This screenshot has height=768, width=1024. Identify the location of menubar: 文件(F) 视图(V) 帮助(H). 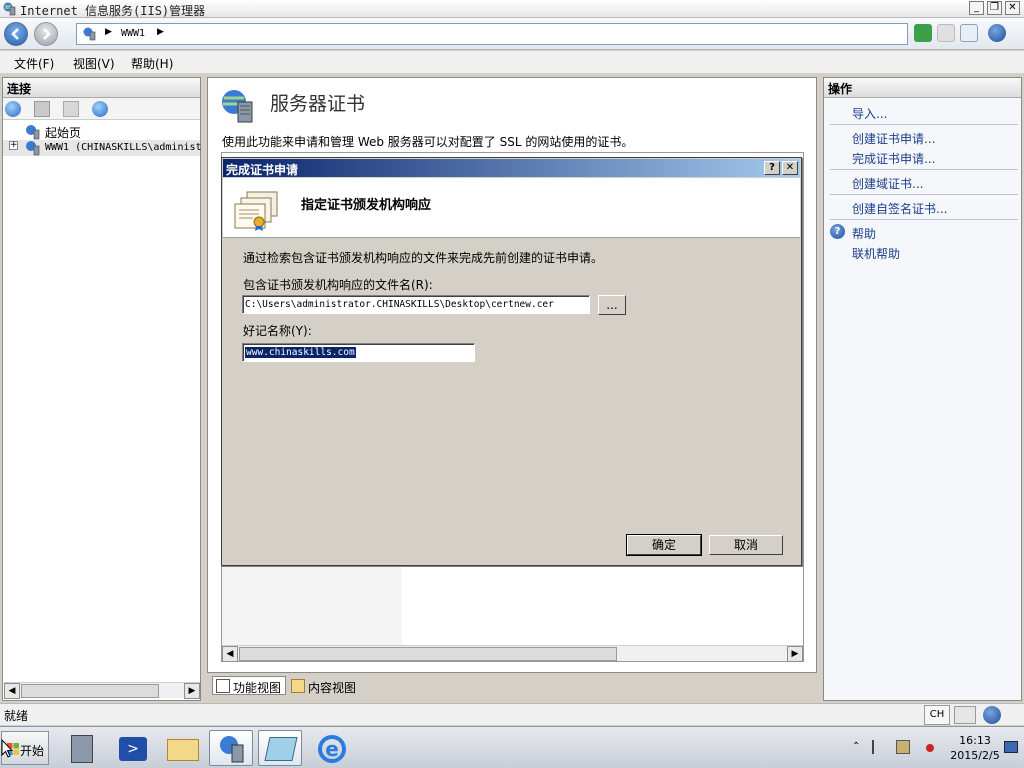
(512, 62).